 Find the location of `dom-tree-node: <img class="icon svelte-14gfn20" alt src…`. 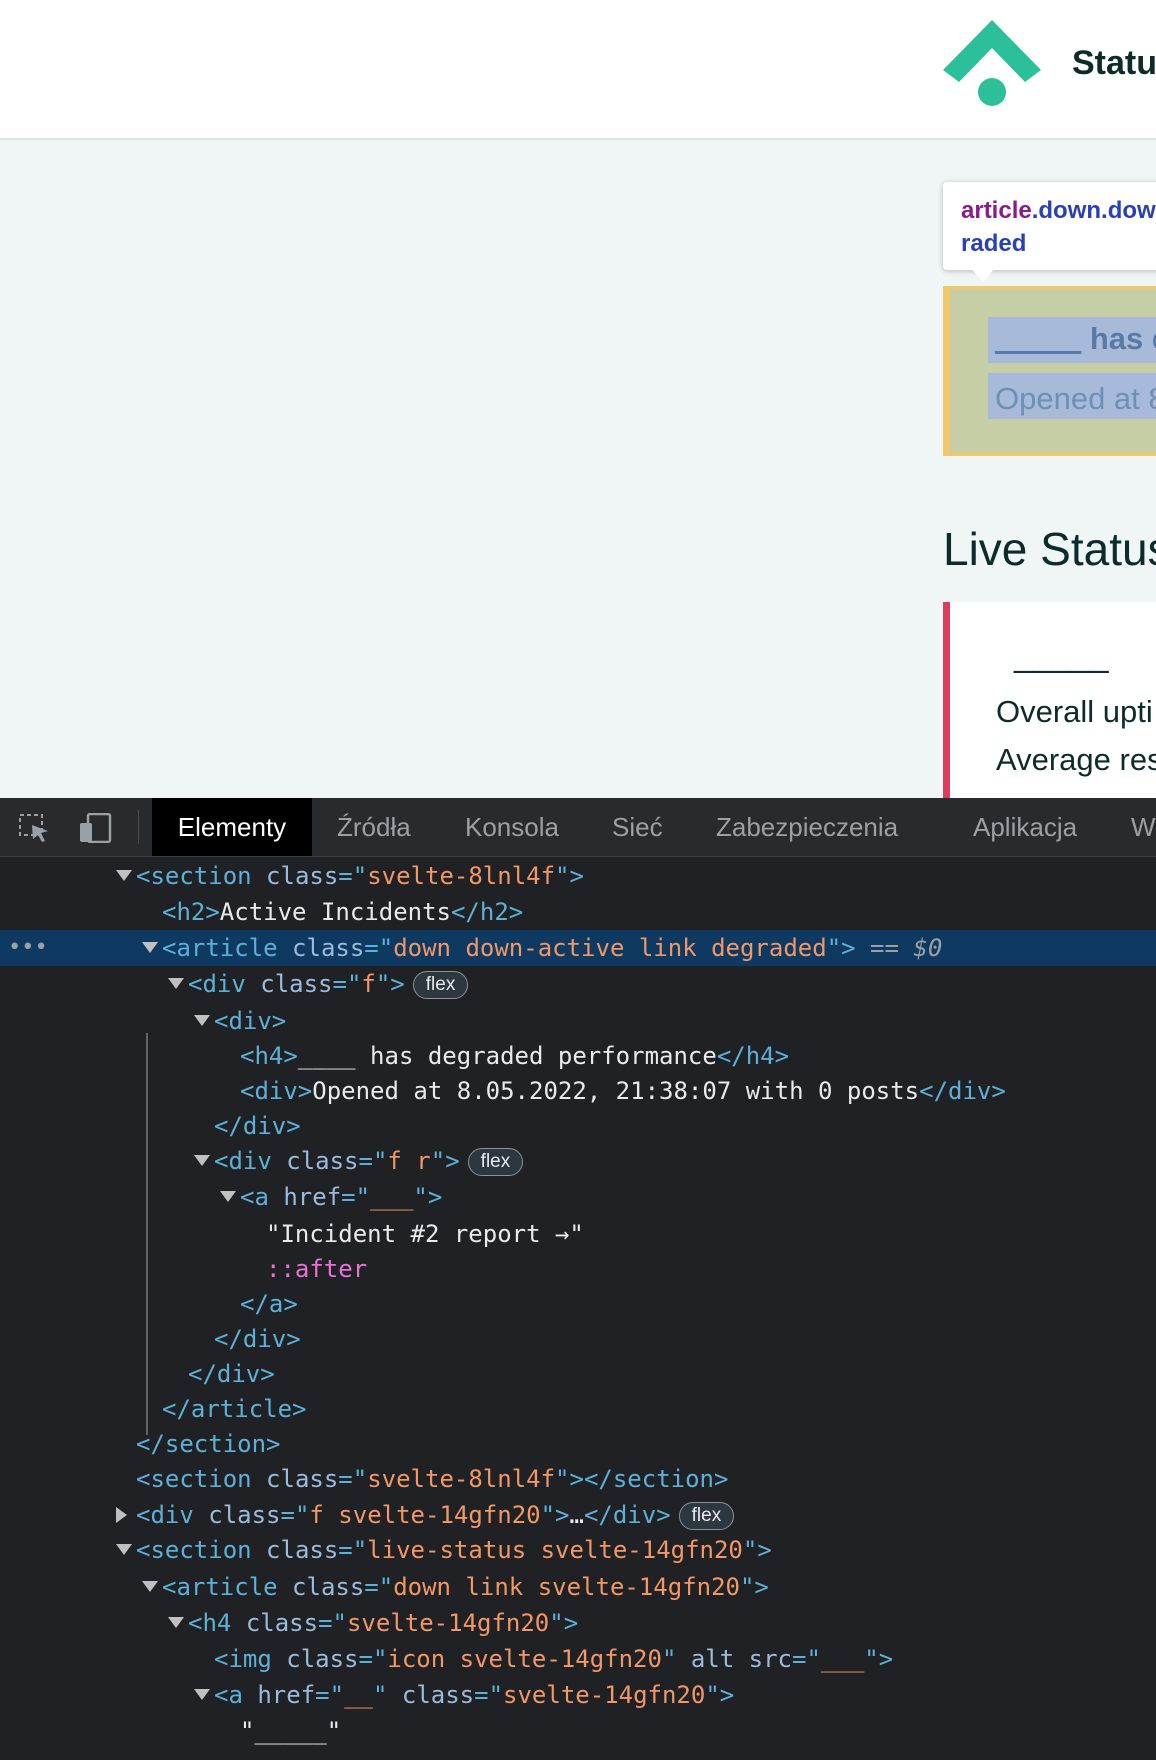

dom-tree-node: <img class="icon svelte-14gfn20" alt src… is located at coordinates (578, 1659).